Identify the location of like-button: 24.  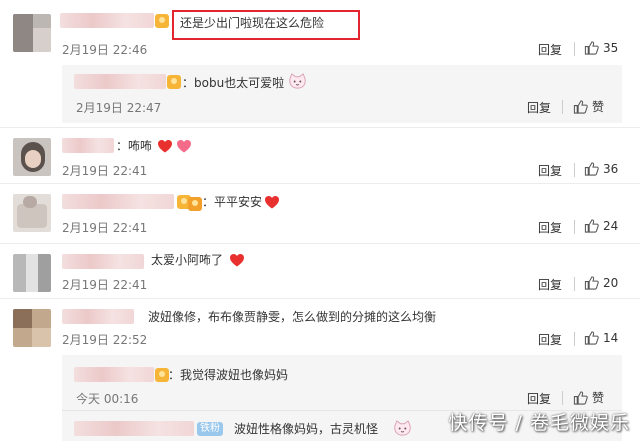
(601, 225).